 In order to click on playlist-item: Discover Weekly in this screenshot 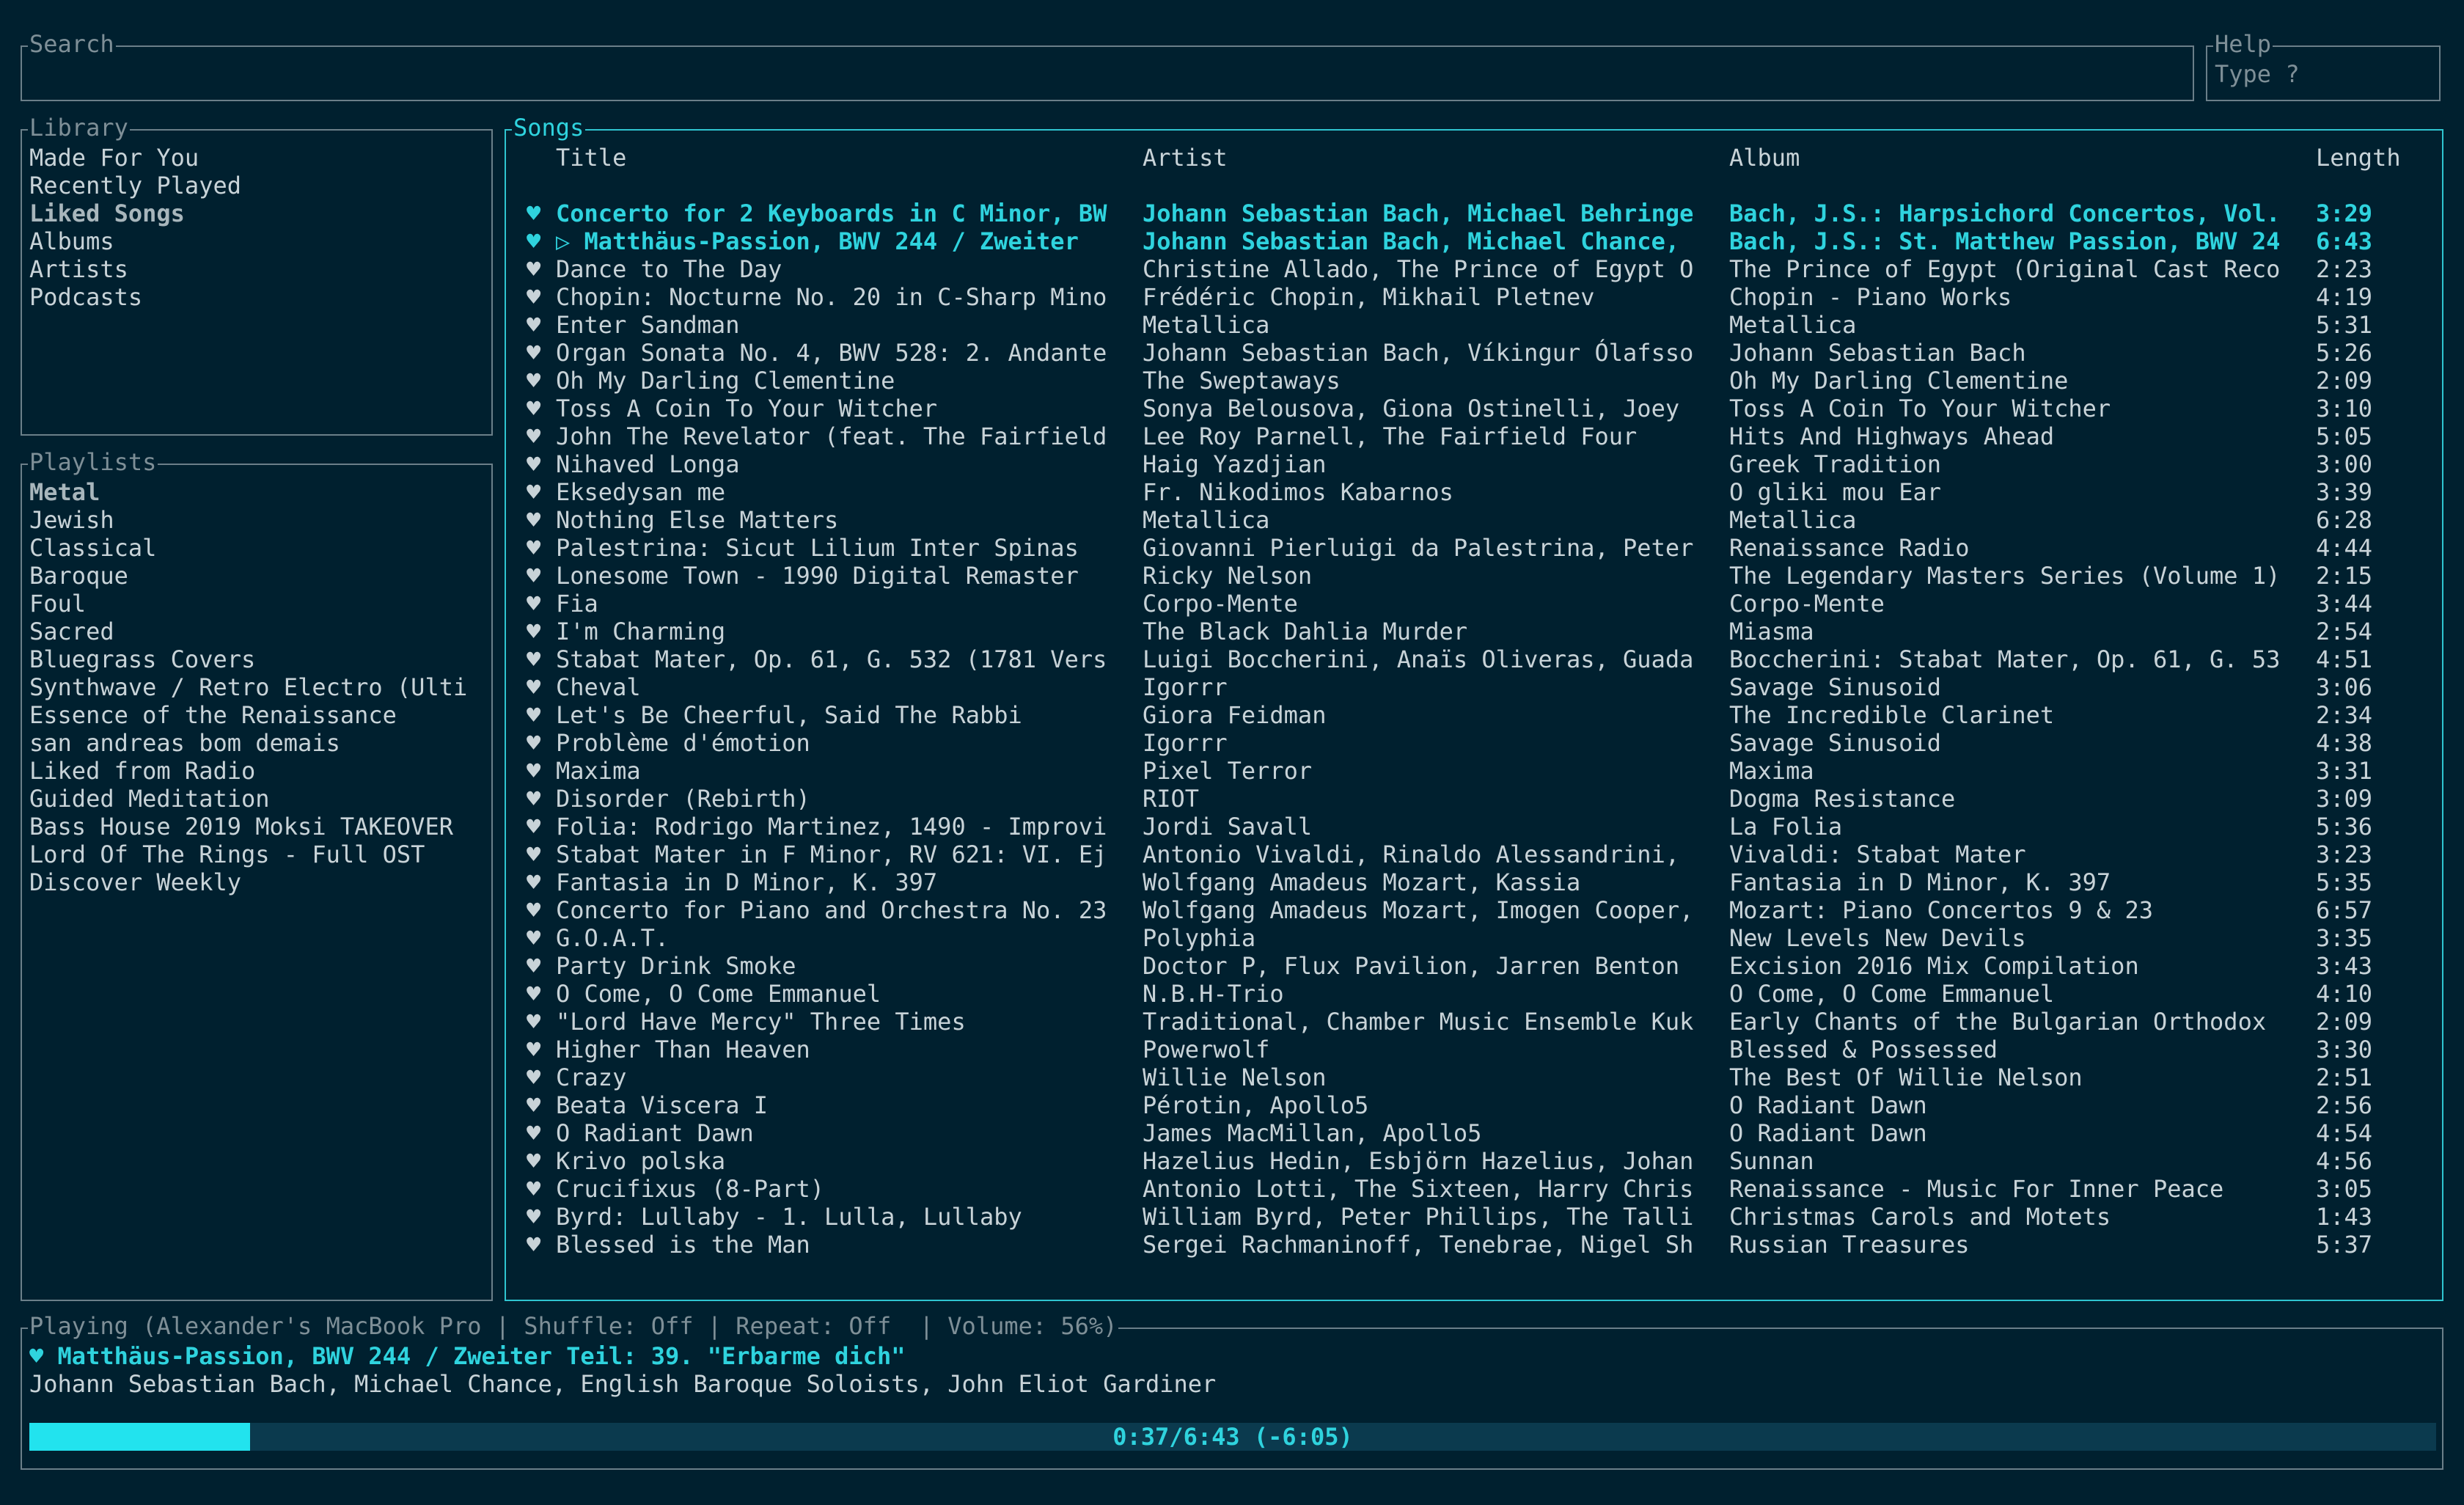, I will do `click(258, 882)`.